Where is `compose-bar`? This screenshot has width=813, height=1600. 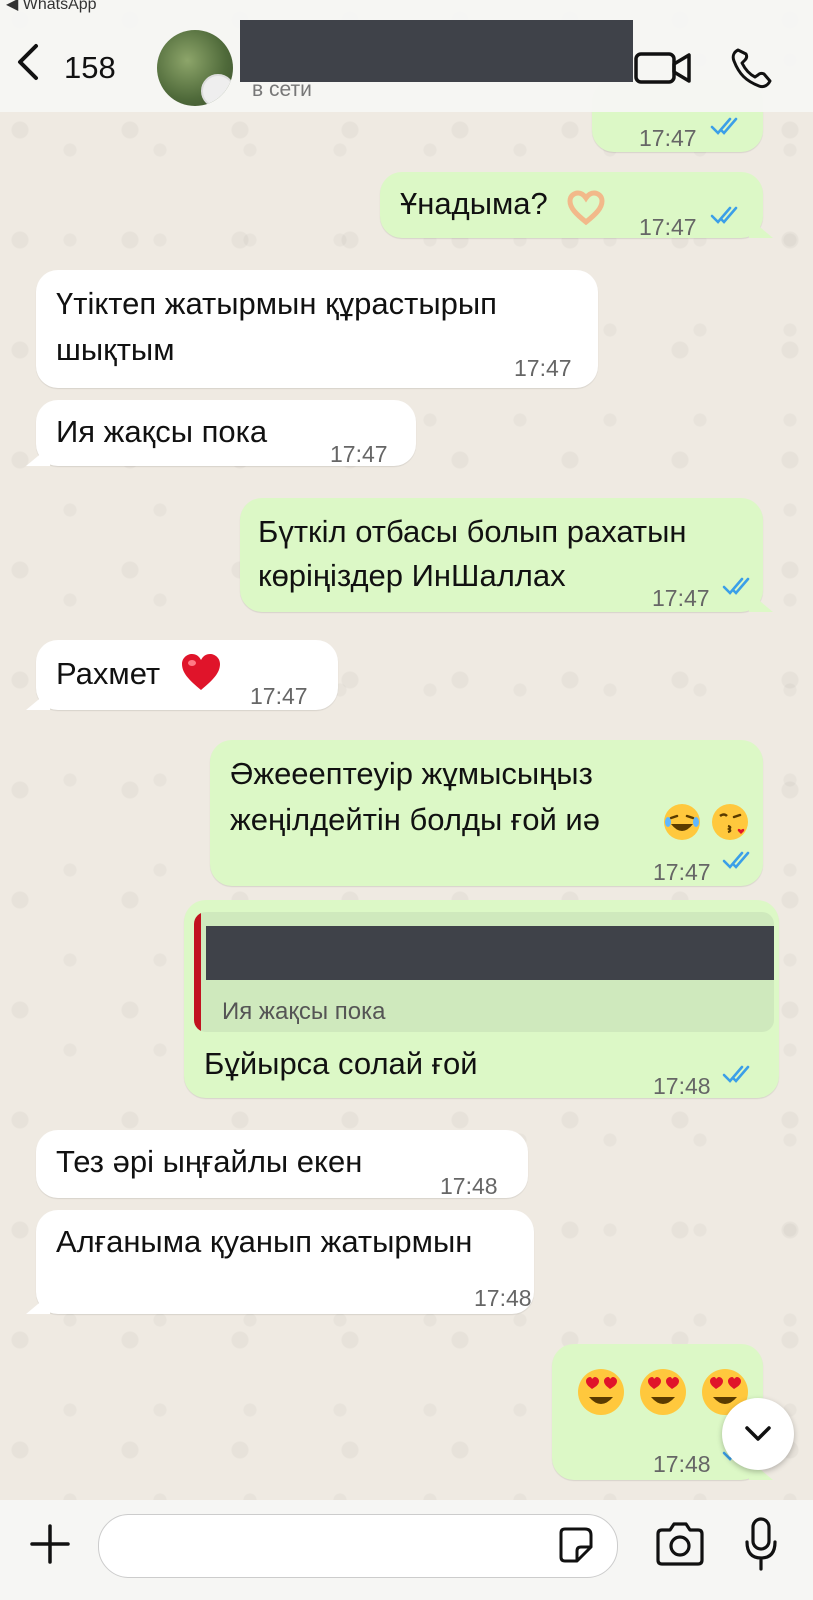
compose-bar is located at coordinates (406, 1550).